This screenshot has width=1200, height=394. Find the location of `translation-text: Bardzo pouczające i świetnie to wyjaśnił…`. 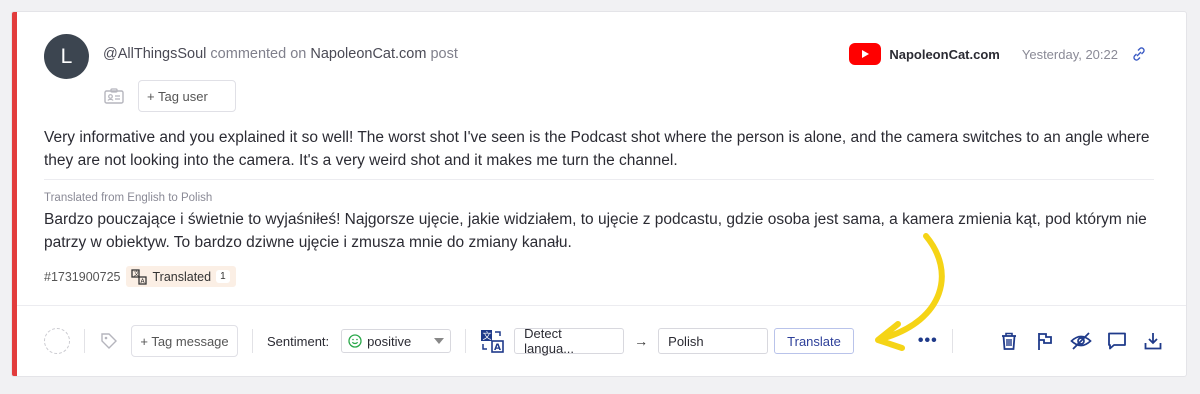

translation-text: Bardzo pouczające i świetnie to wyjaśnił… is located at coordinates (595, 231).